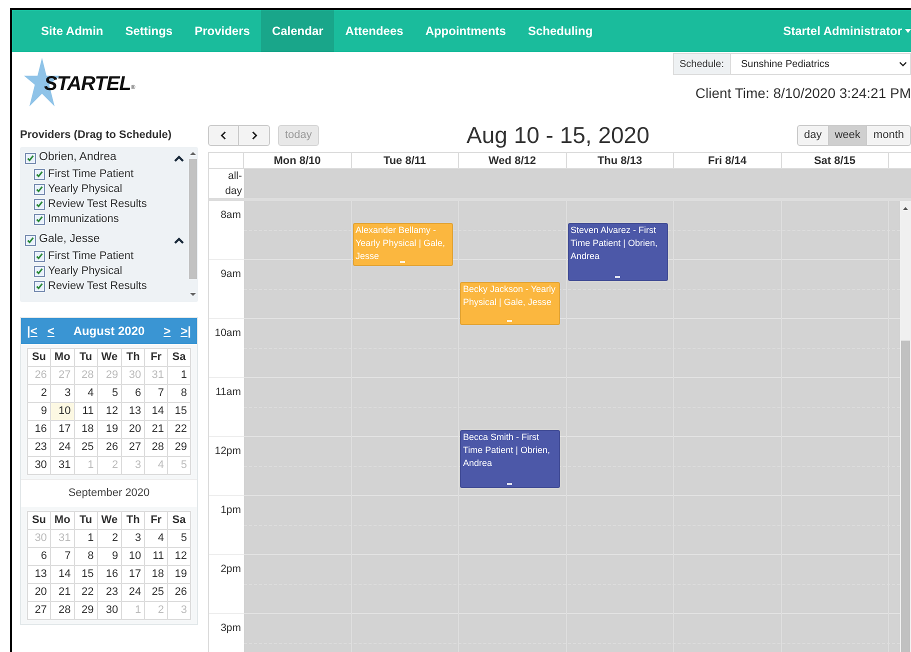 This screenshot has width=911, height=652. I want to click on view-button: month, so click(889, 135).